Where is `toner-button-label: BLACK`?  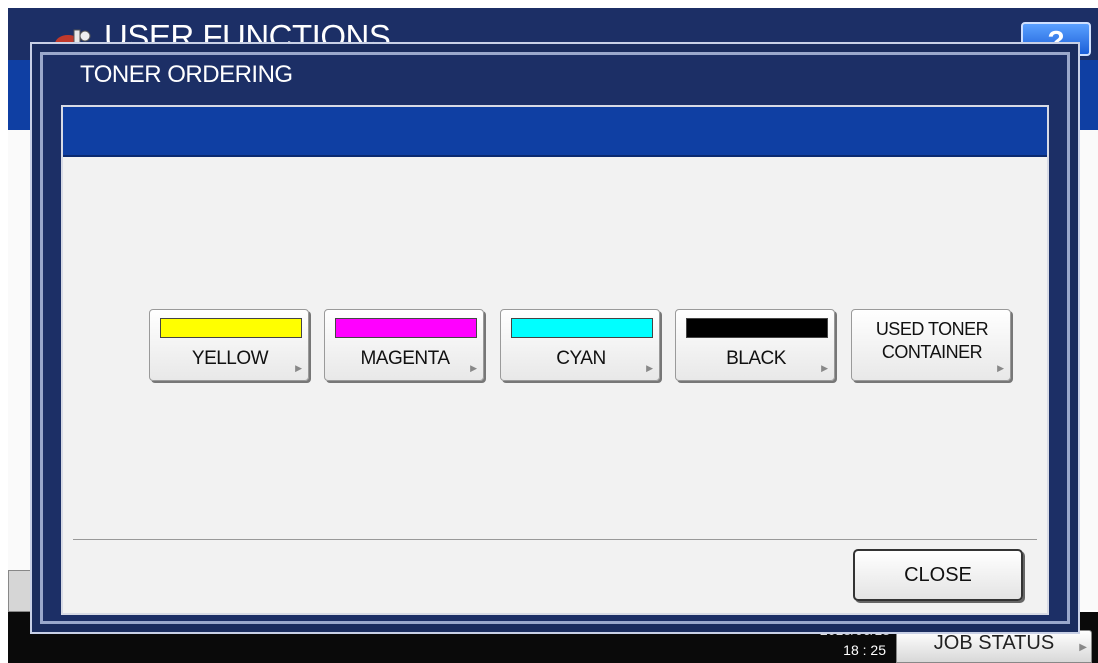
toner-button-label: BLACK is located at coordinates (756, 358).